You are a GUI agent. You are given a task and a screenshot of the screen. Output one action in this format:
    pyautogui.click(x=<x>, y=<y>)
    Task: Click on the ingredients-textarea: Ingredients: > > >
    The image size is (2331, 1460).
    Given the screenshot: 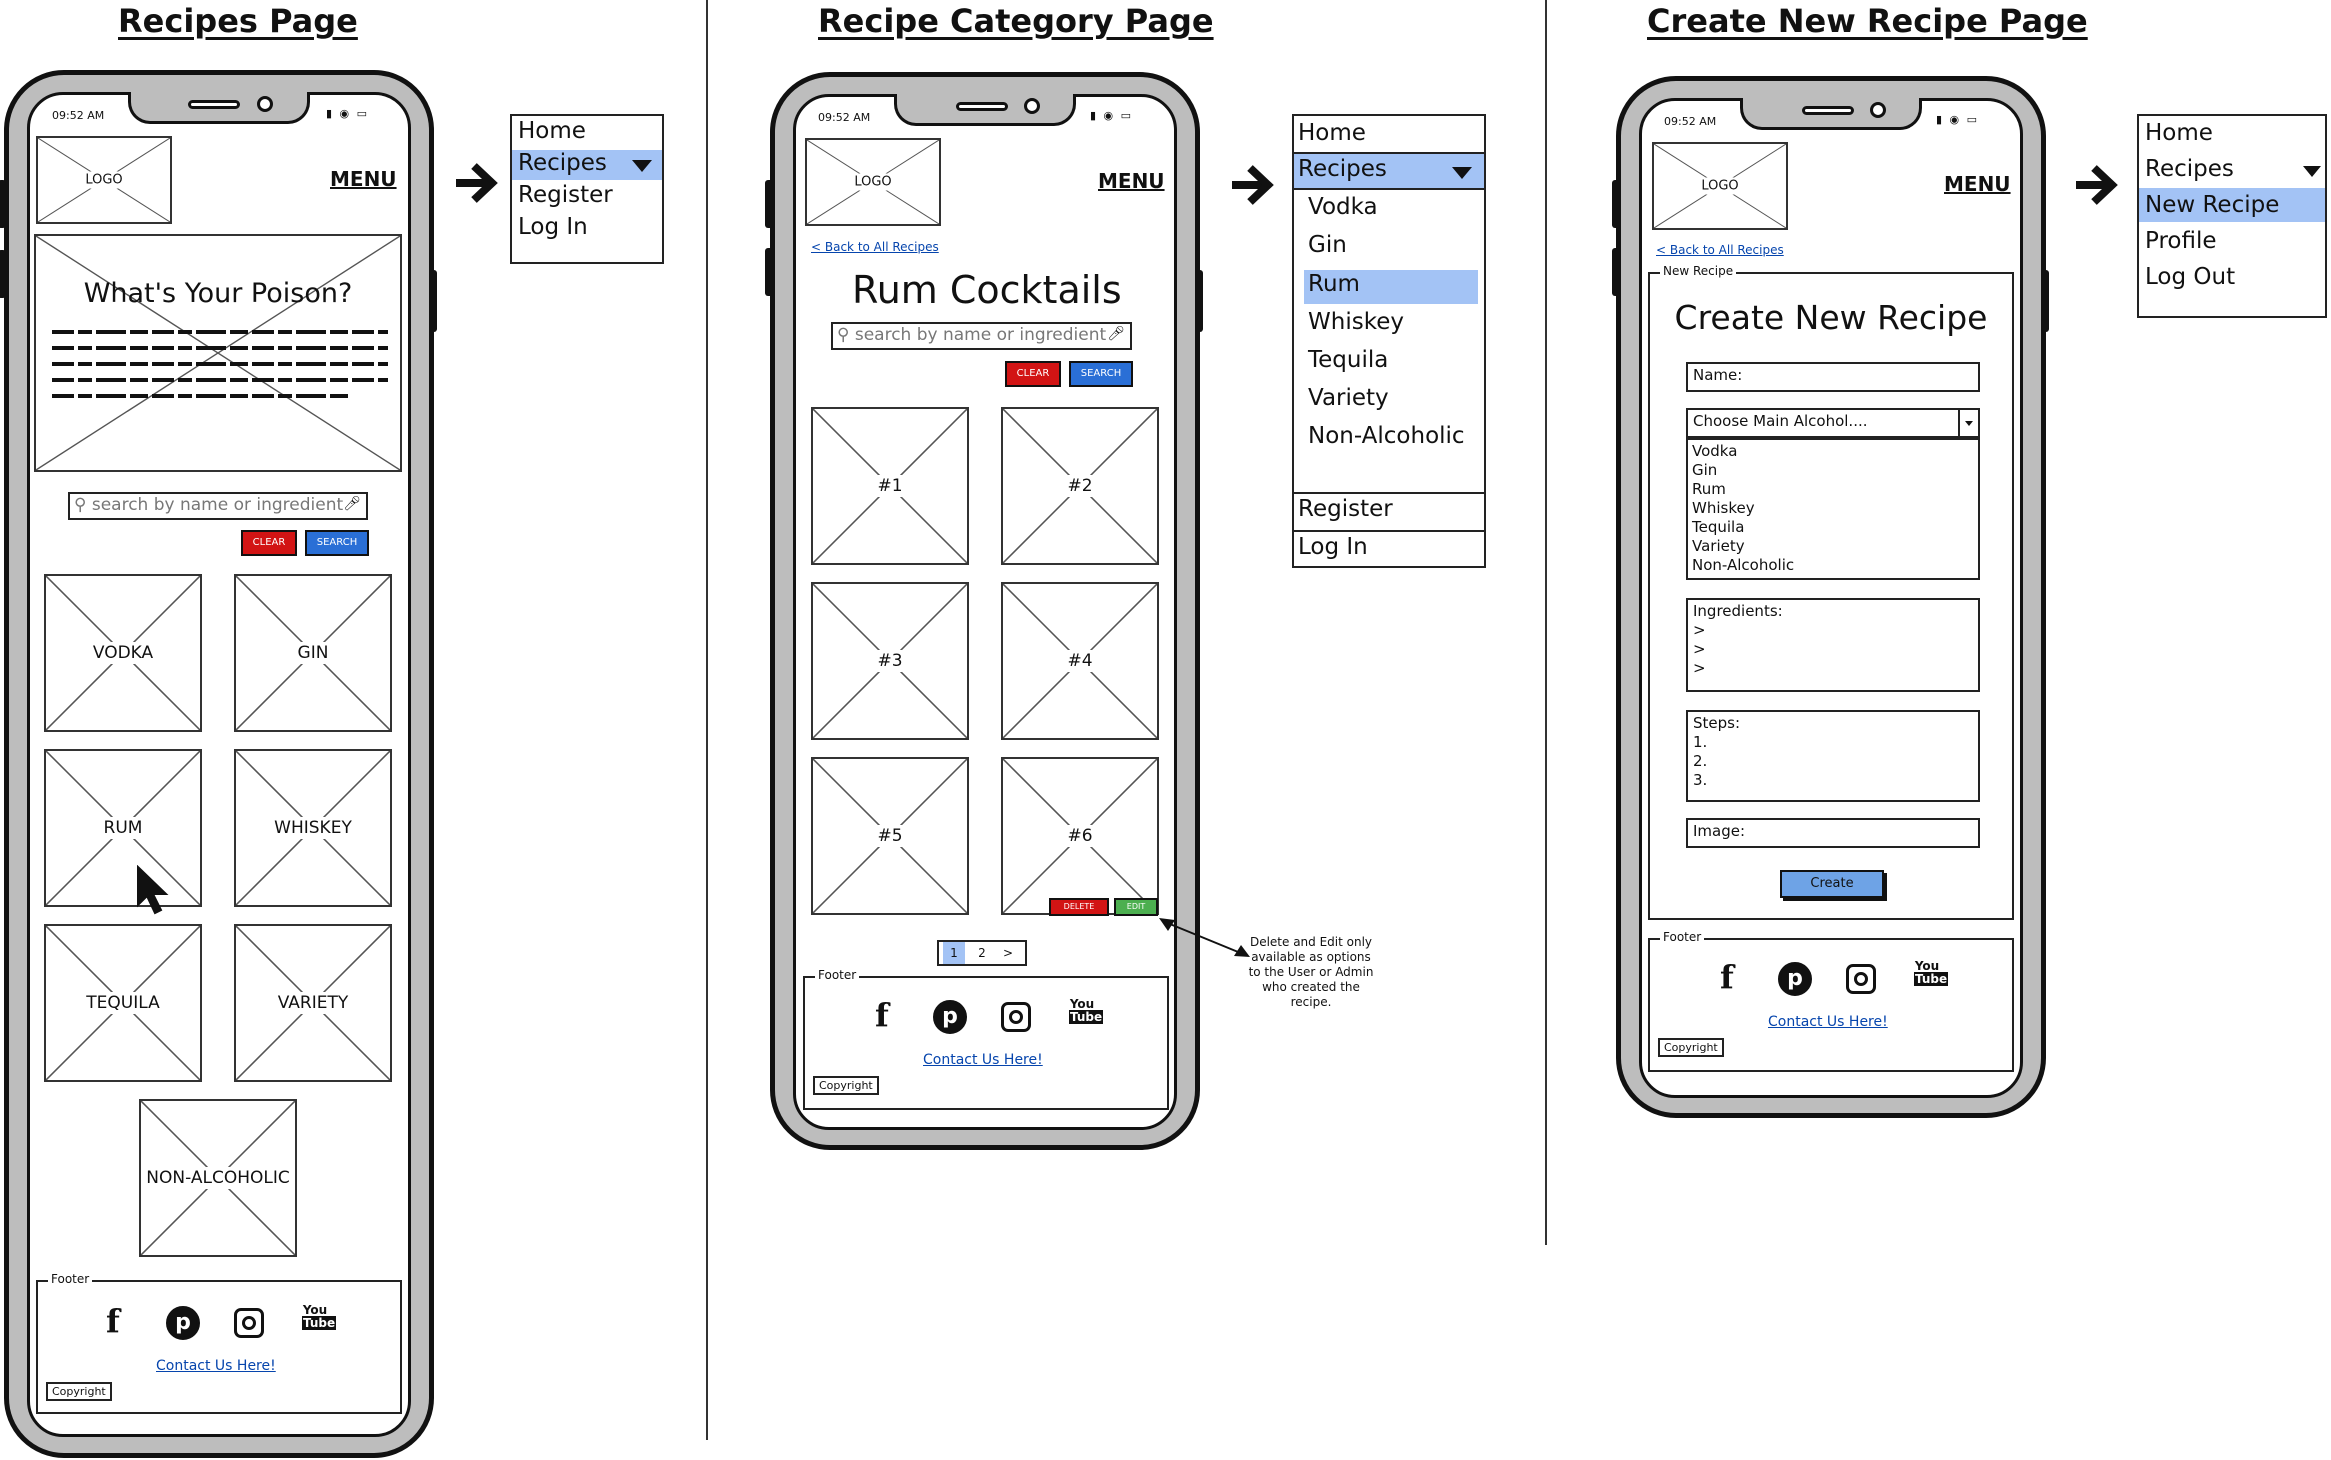 What is the action you would take?
    pyautogui.click(x=1833, y=645)
    